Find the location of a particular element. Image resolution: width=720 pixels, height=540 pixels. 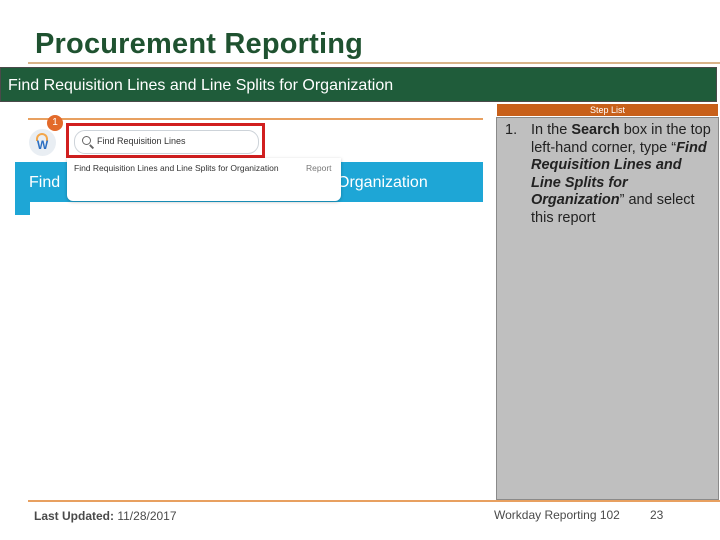

slide-title: Procurement Reporting is located at coordinates (199, 44).